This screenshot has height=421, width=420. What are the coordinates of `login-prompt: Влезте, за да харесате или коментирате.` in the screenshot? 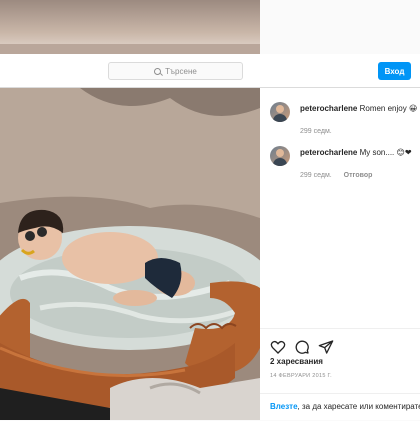 It's located at (345, 406).